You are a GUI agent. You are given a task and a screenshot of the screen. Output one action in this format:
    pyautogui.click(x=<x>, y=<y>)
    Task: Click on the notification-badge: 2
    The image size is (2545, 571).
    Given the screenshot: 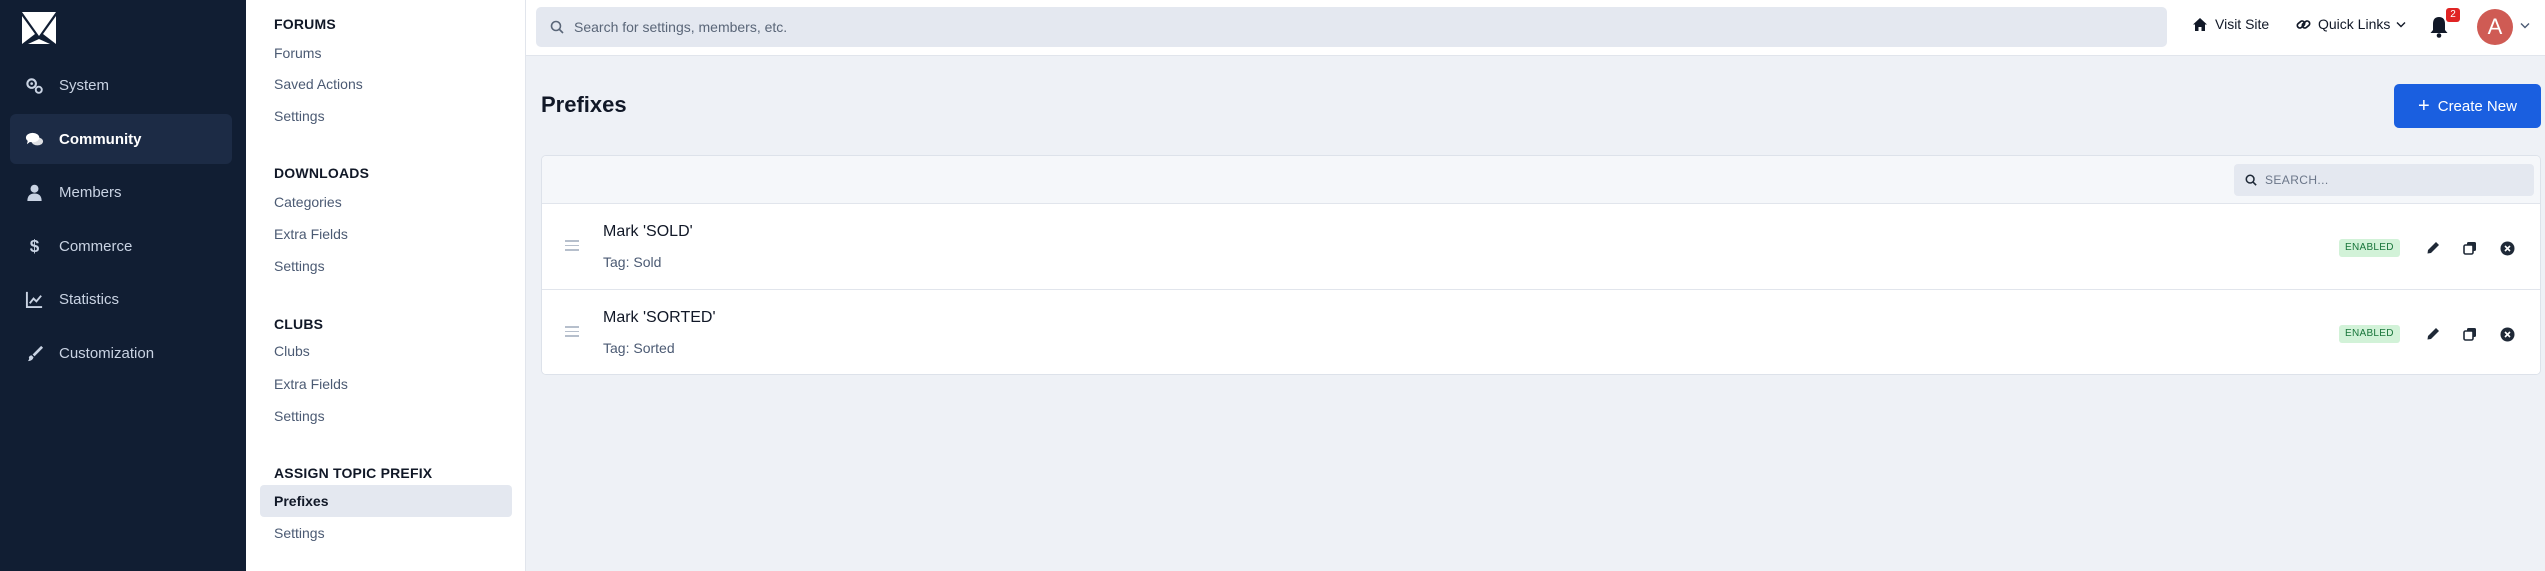 What is the action you would take?
    pyautogui.click(x=2453, y=15)
    